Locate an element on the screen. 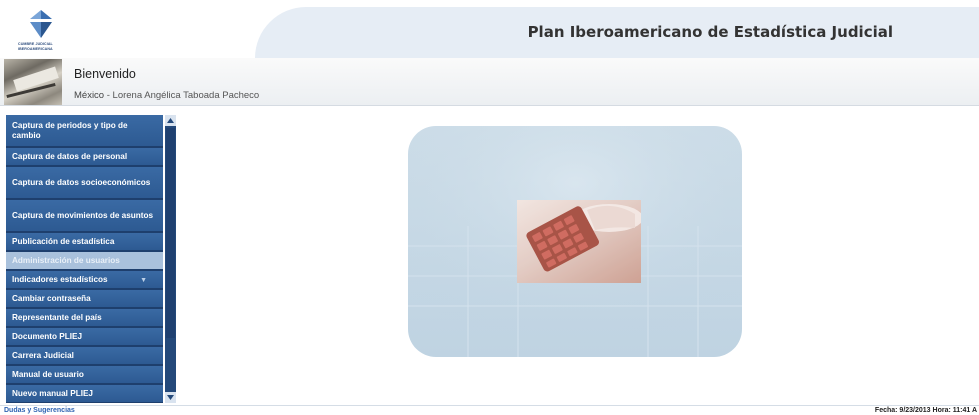 Image resolution: width=979 pixels, height=415 pixels. logo-text: CUMBRE JUDICIAL IBEROAMERICANA is located at coordinates (35, 46).